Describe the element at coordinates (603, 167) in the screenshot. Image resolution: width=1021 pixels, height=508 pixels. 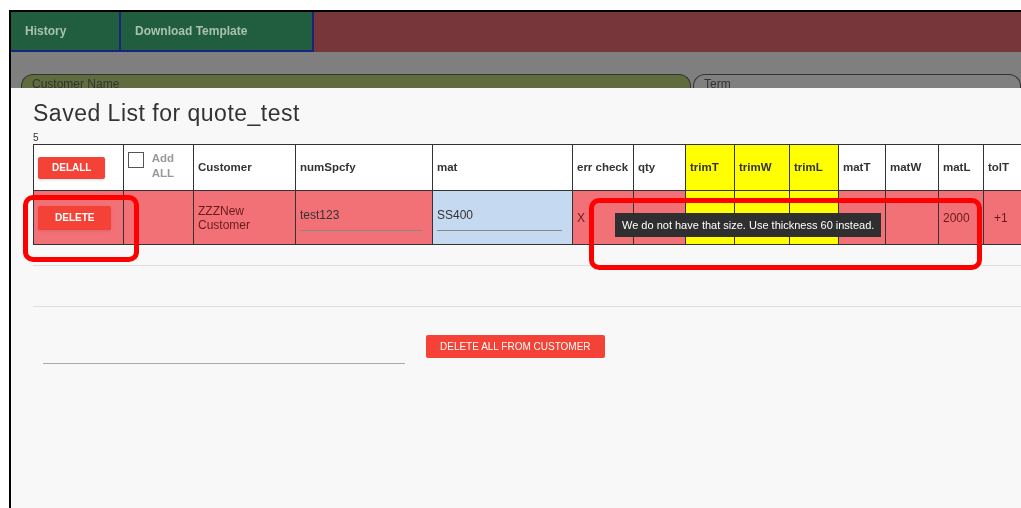
I see `column-header: err check` at that location.